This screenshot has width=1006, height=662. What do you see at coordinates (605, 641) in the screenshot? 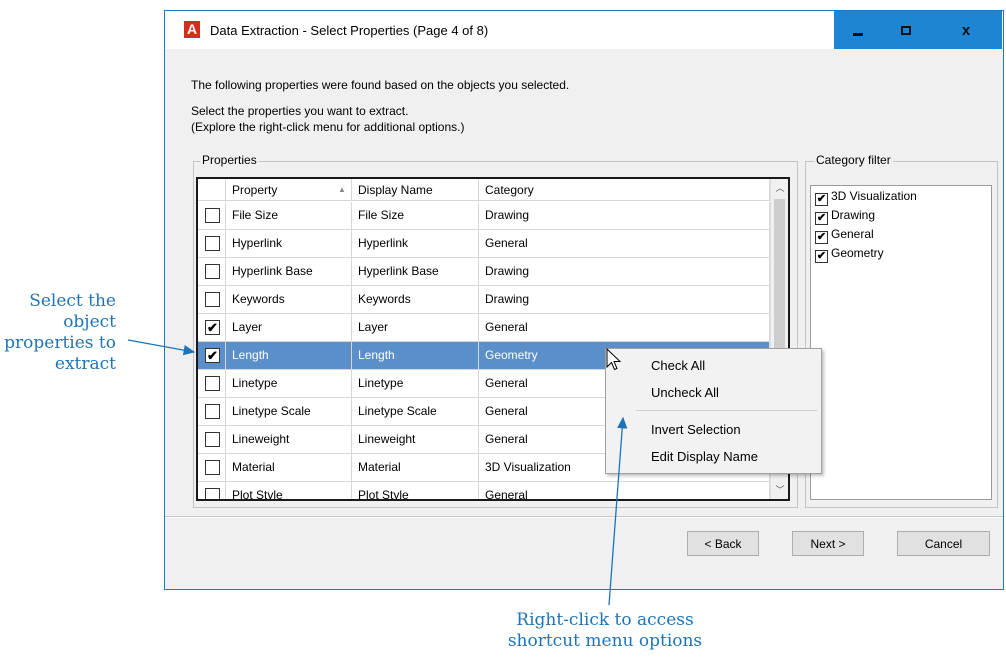
I see `annotation-right-click-line2: shortcut menu options` at bounding box center [605, 641].